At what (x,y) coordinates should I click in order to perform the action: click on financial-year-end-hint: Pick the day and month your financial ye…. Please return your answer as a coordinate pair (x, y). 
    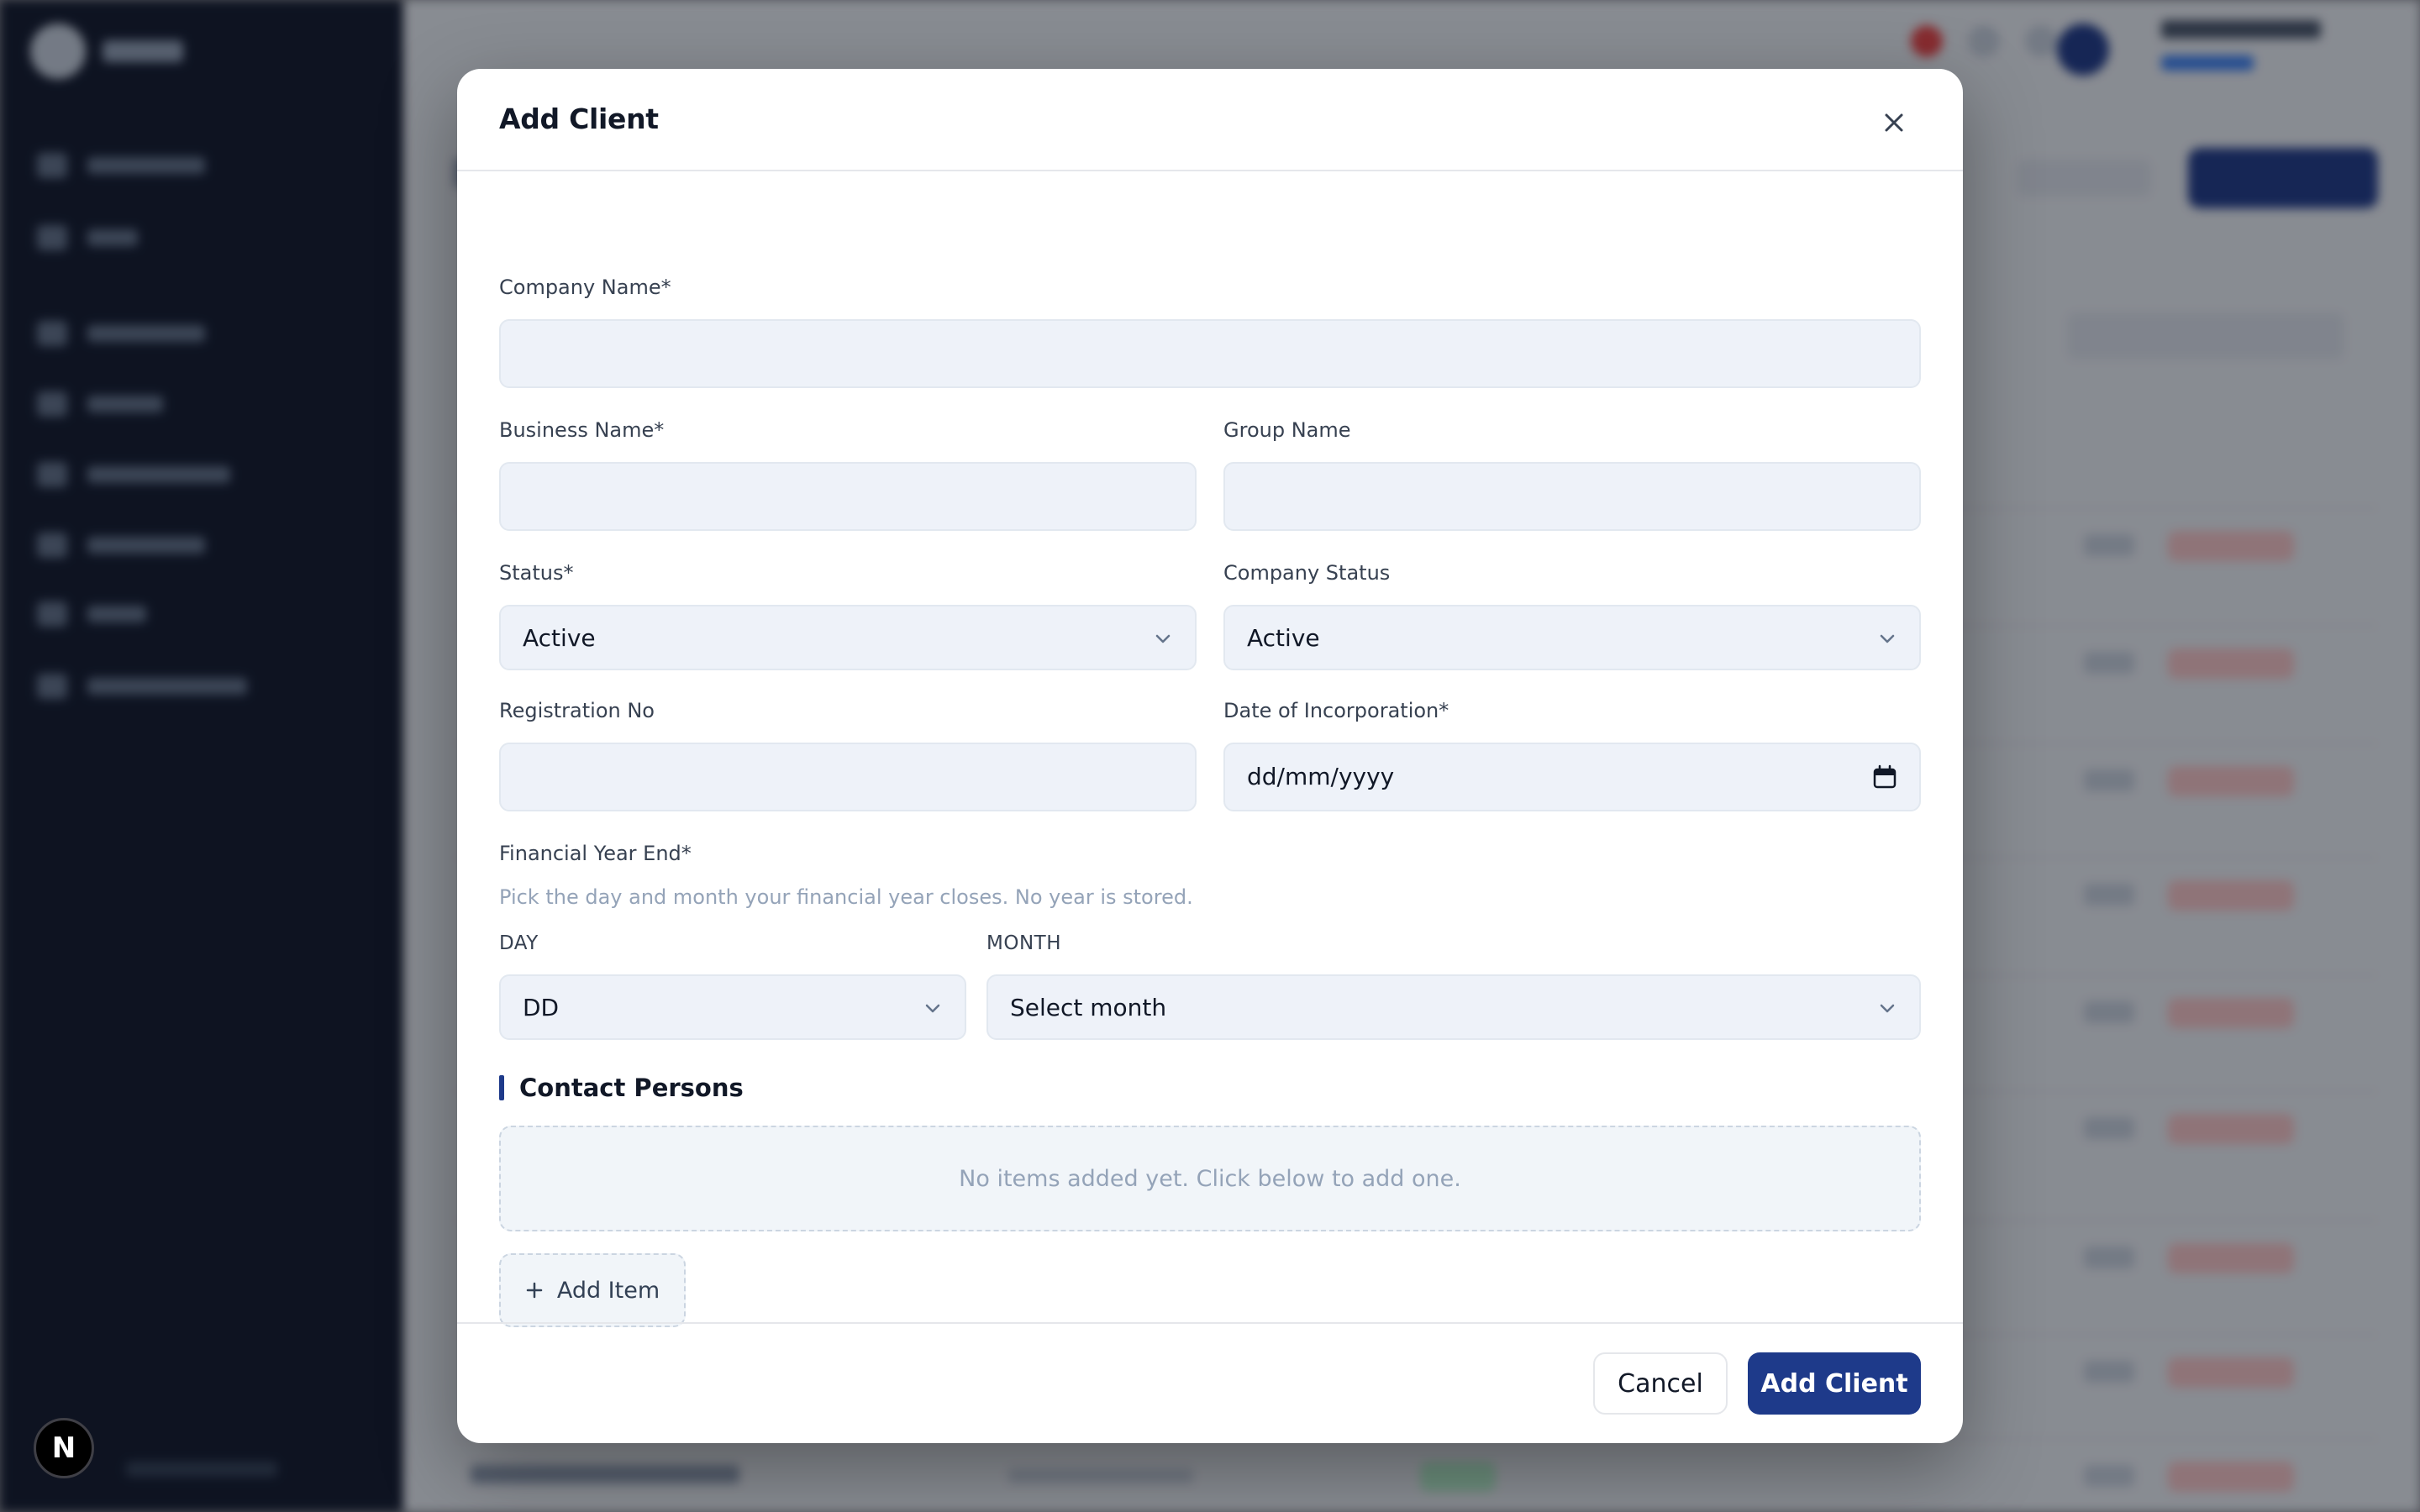
    Looking at the image, I should click on (846, 897).